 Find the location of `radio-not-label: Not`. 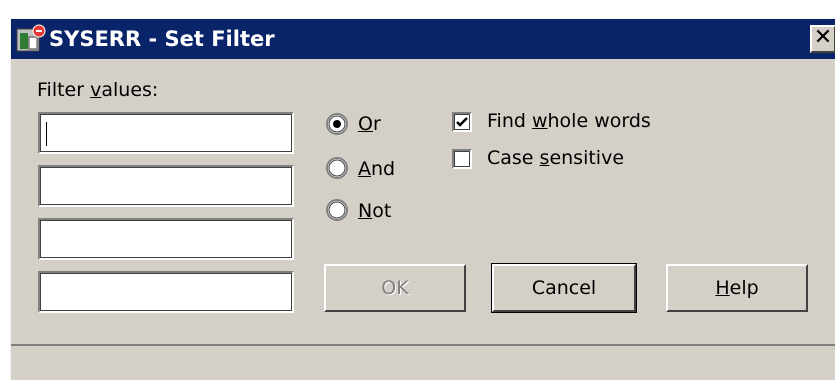

radio-not-label: Not is located at coordinates (375, 211).